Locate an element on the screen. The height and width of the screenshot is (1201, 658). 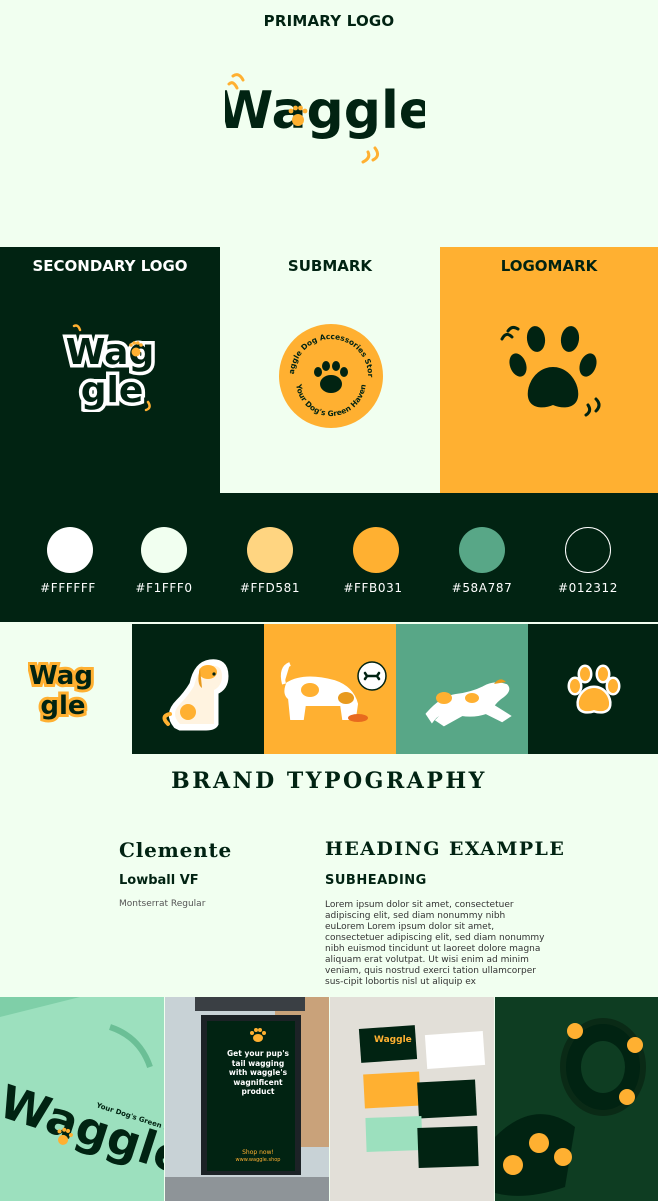
swatch-orange is located at coordinates (376, 550).